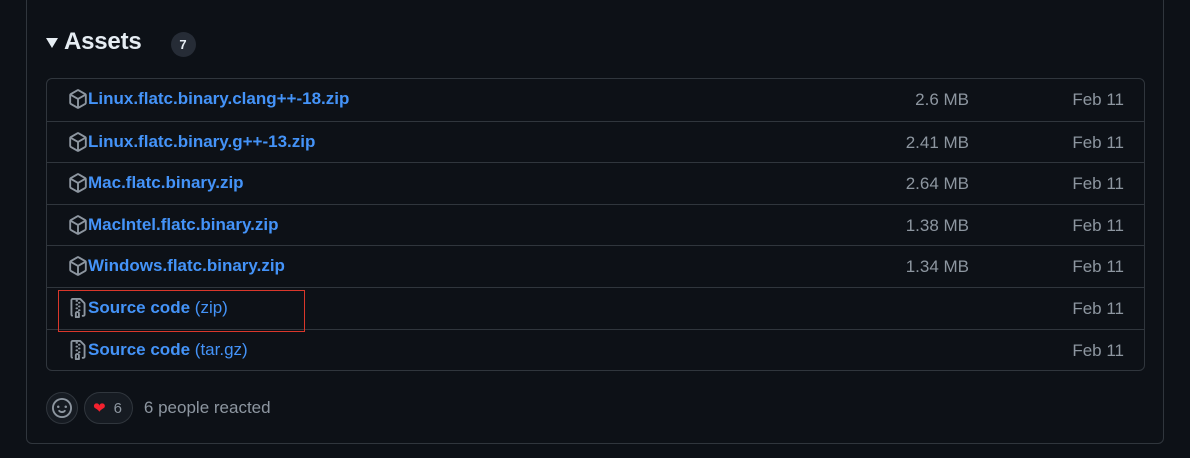  I want to click on smiley-icon, so click(62, 408).